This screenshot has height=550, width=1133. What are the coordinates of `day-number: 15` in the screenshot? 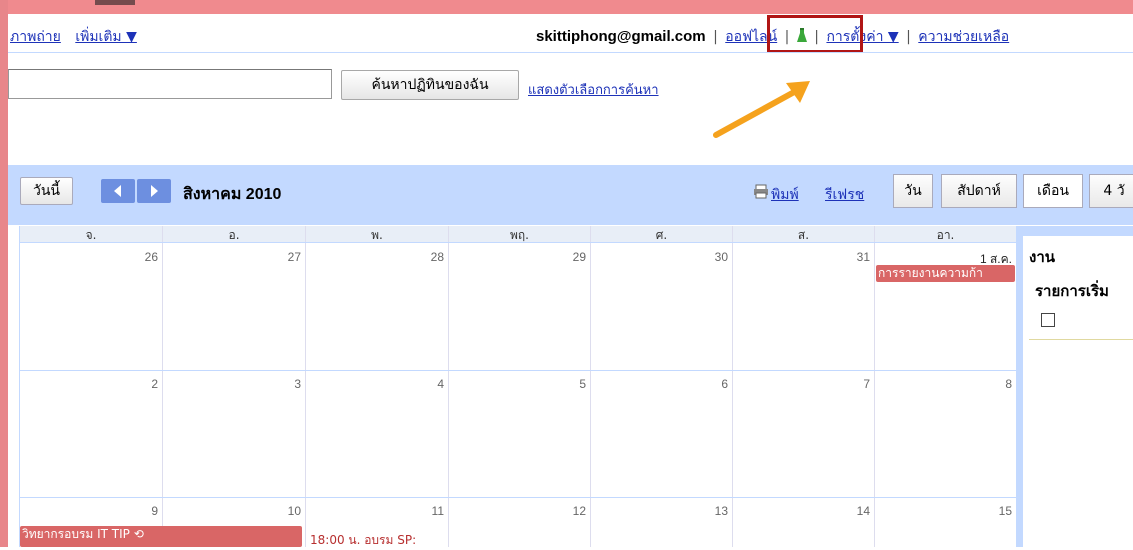 It's located at (988, 511).